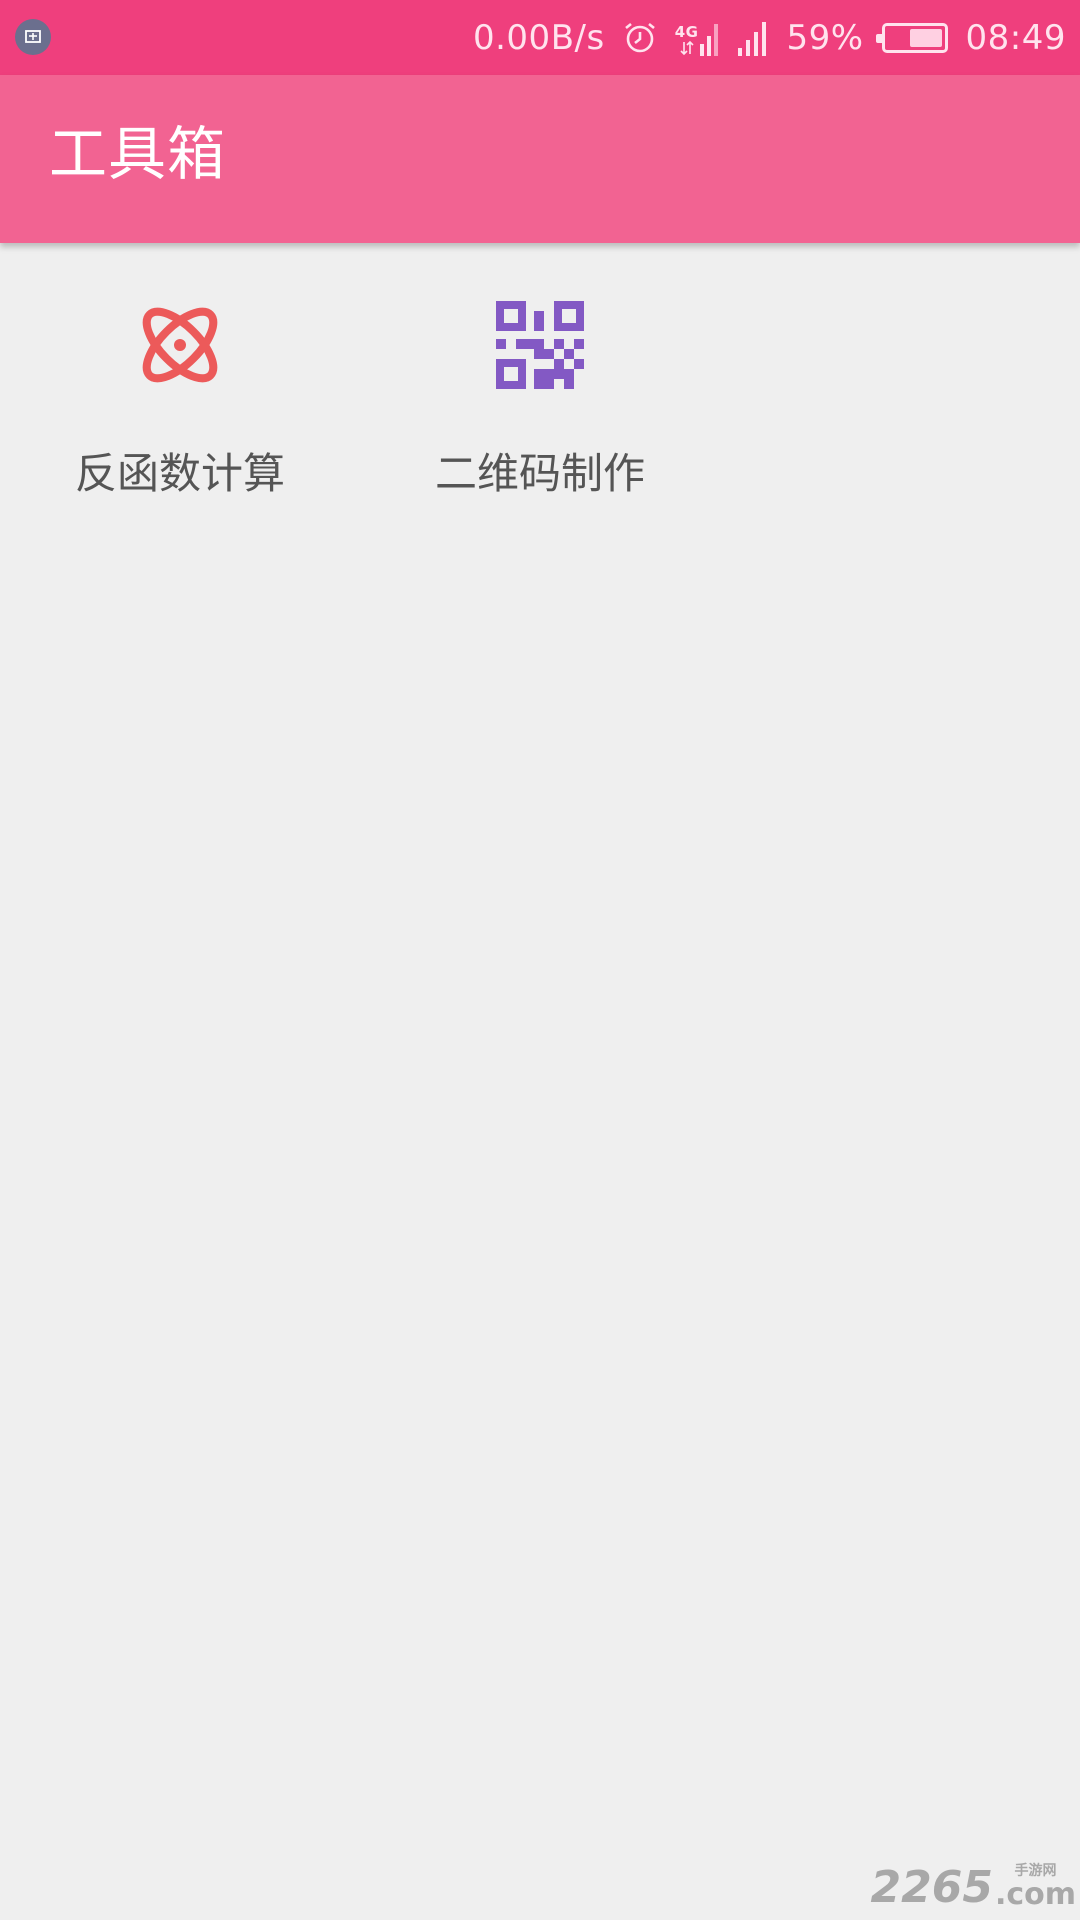 The image size is (1080, 1920). Describe the element at coordinates (925, 37) in the screenshot. I see `battery-fill` at that location.